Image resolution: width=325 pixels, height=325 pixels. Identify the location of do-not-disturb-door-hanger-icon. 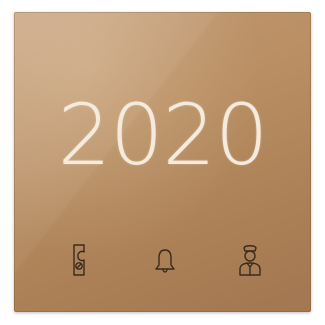
(79, 260).